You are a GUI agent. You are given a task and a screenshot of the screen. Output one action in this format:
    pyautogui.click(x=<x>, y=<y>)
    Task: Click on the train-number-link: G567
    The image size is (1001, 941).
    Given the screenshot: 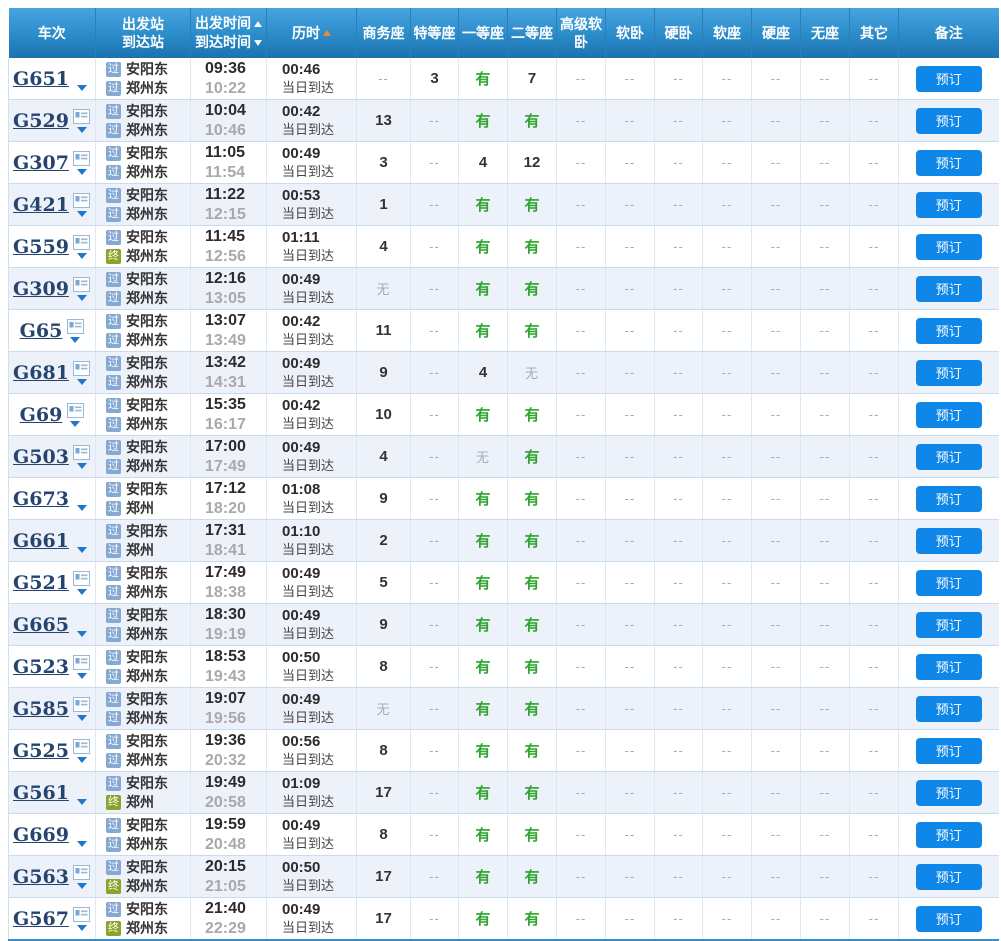 What is the action you would take?
    pyautogui.click(x=41, y=919)
    